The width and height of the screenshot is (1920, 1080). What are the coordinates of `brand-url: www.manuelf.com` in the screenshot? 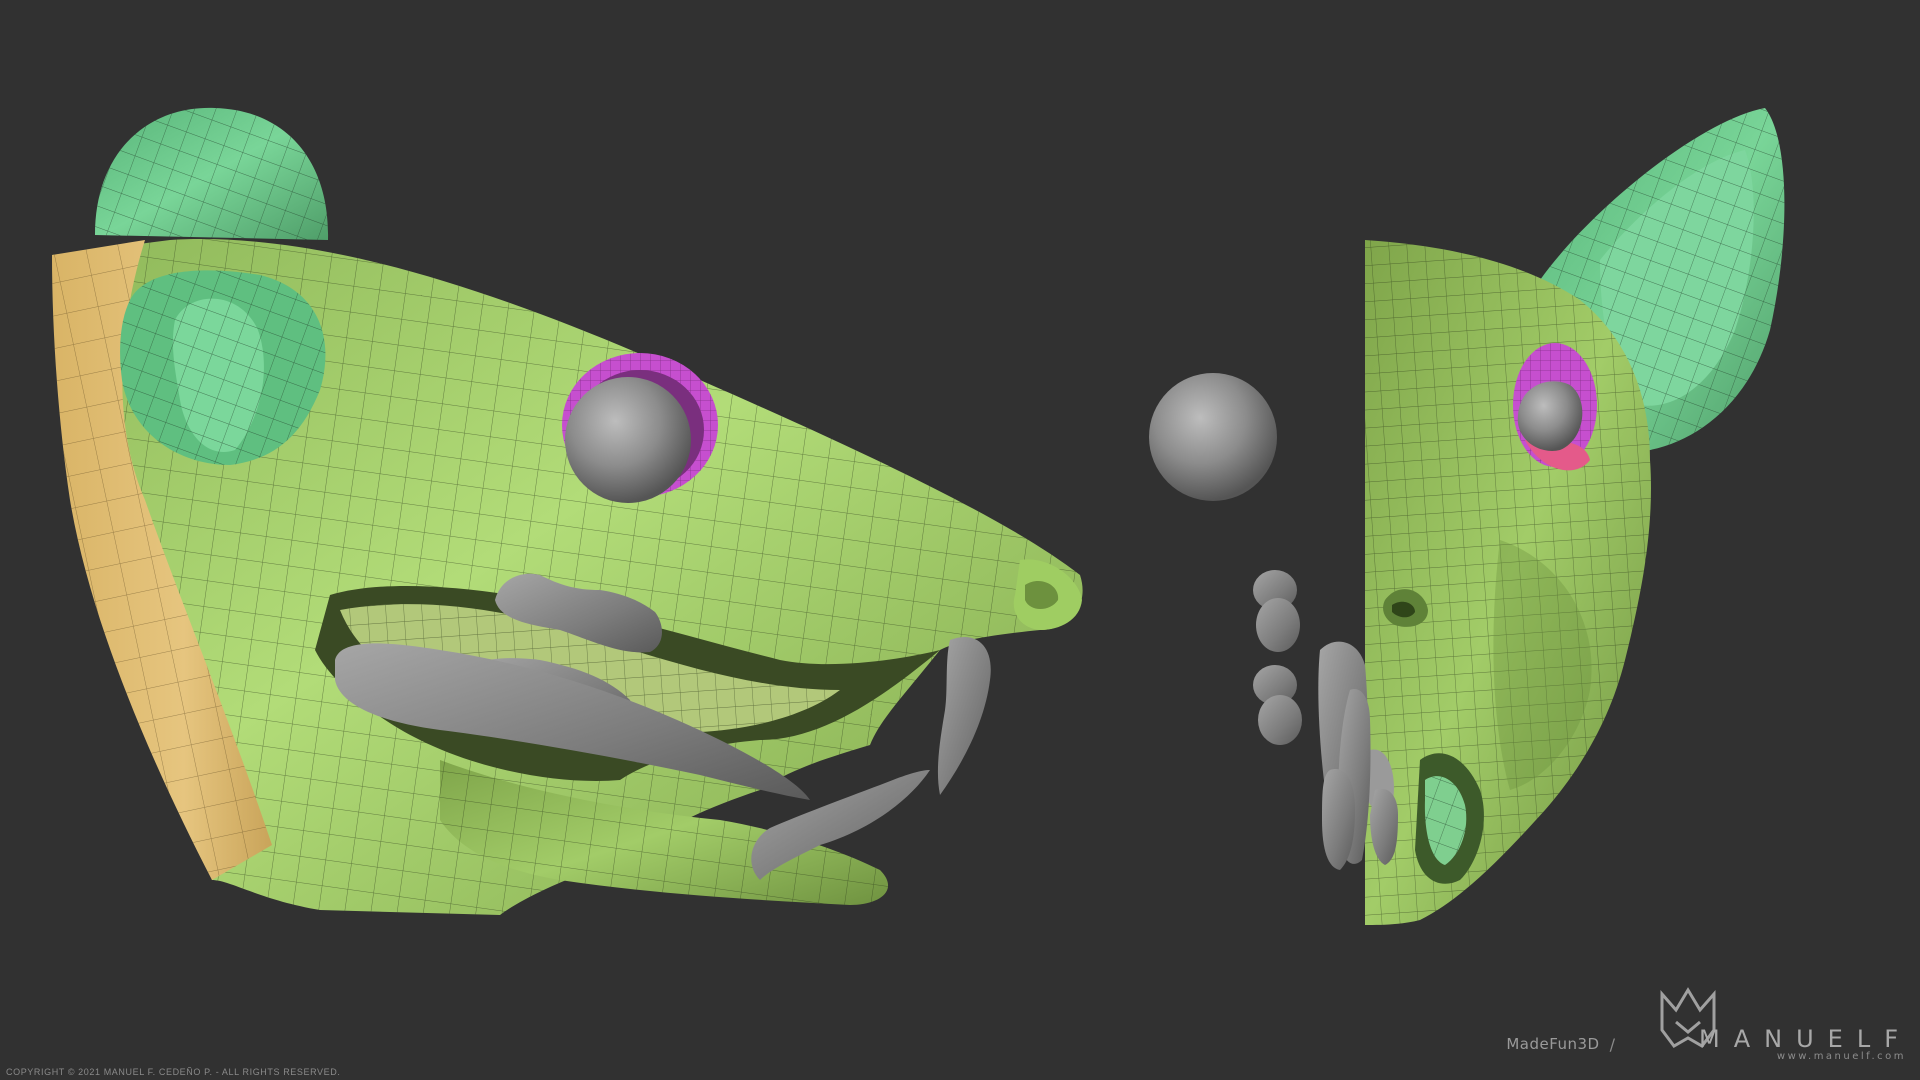 It's located at (1841, 1056).